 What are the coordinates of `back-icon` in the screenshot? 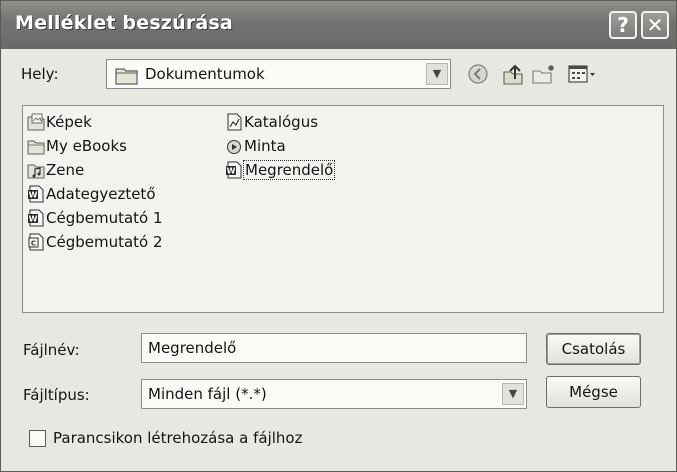 It's located at (478, 76).